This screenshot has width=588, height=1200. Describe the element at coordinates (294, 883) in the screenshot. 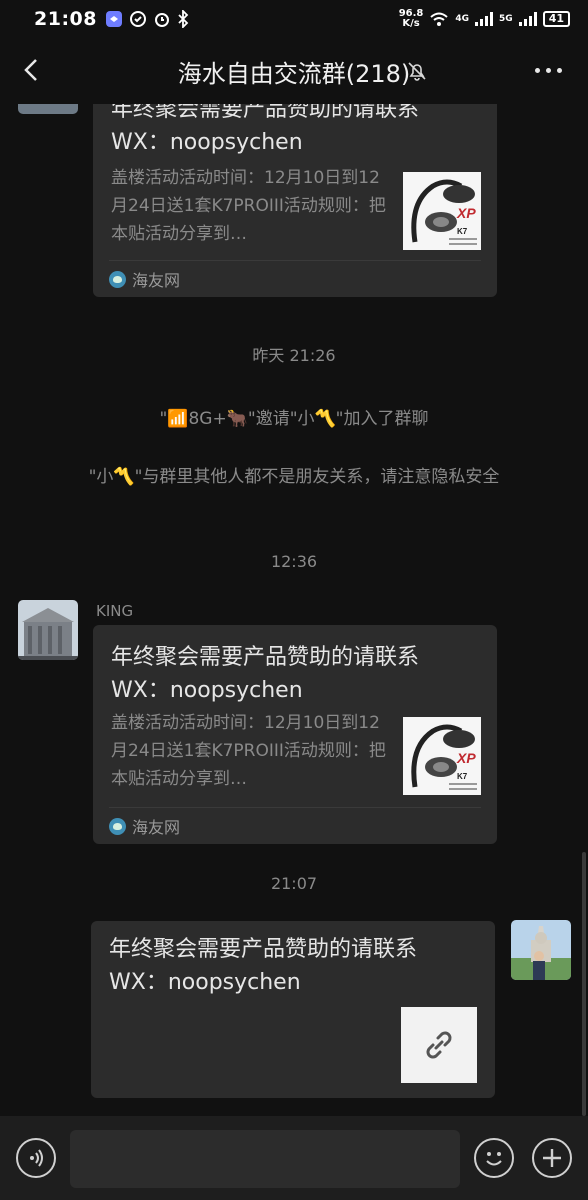

I see `timestamp: 21:07` at that location.